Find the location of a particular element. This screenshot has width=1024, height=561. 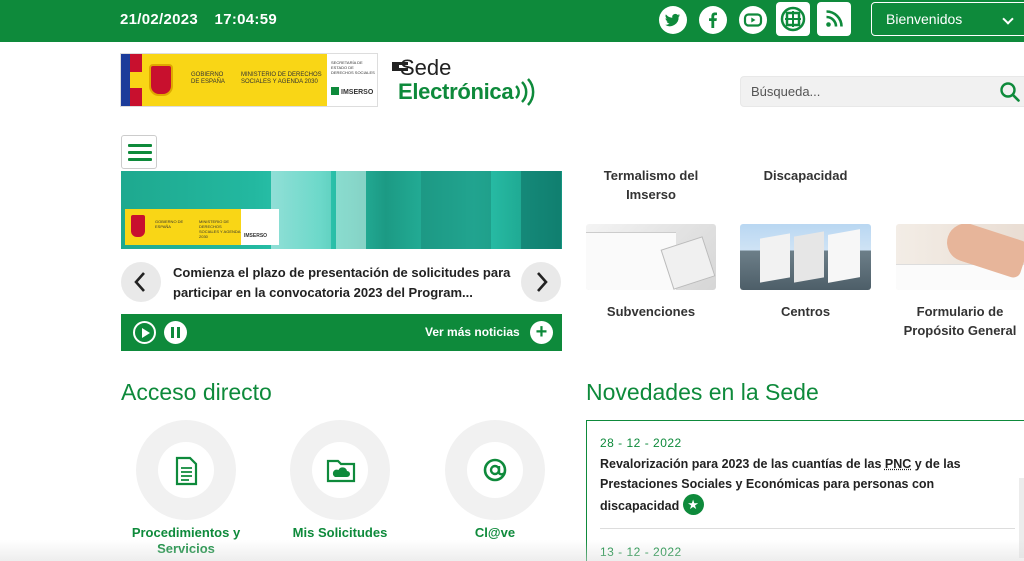

signal-waves-icon is located at coordinates (525, 92).